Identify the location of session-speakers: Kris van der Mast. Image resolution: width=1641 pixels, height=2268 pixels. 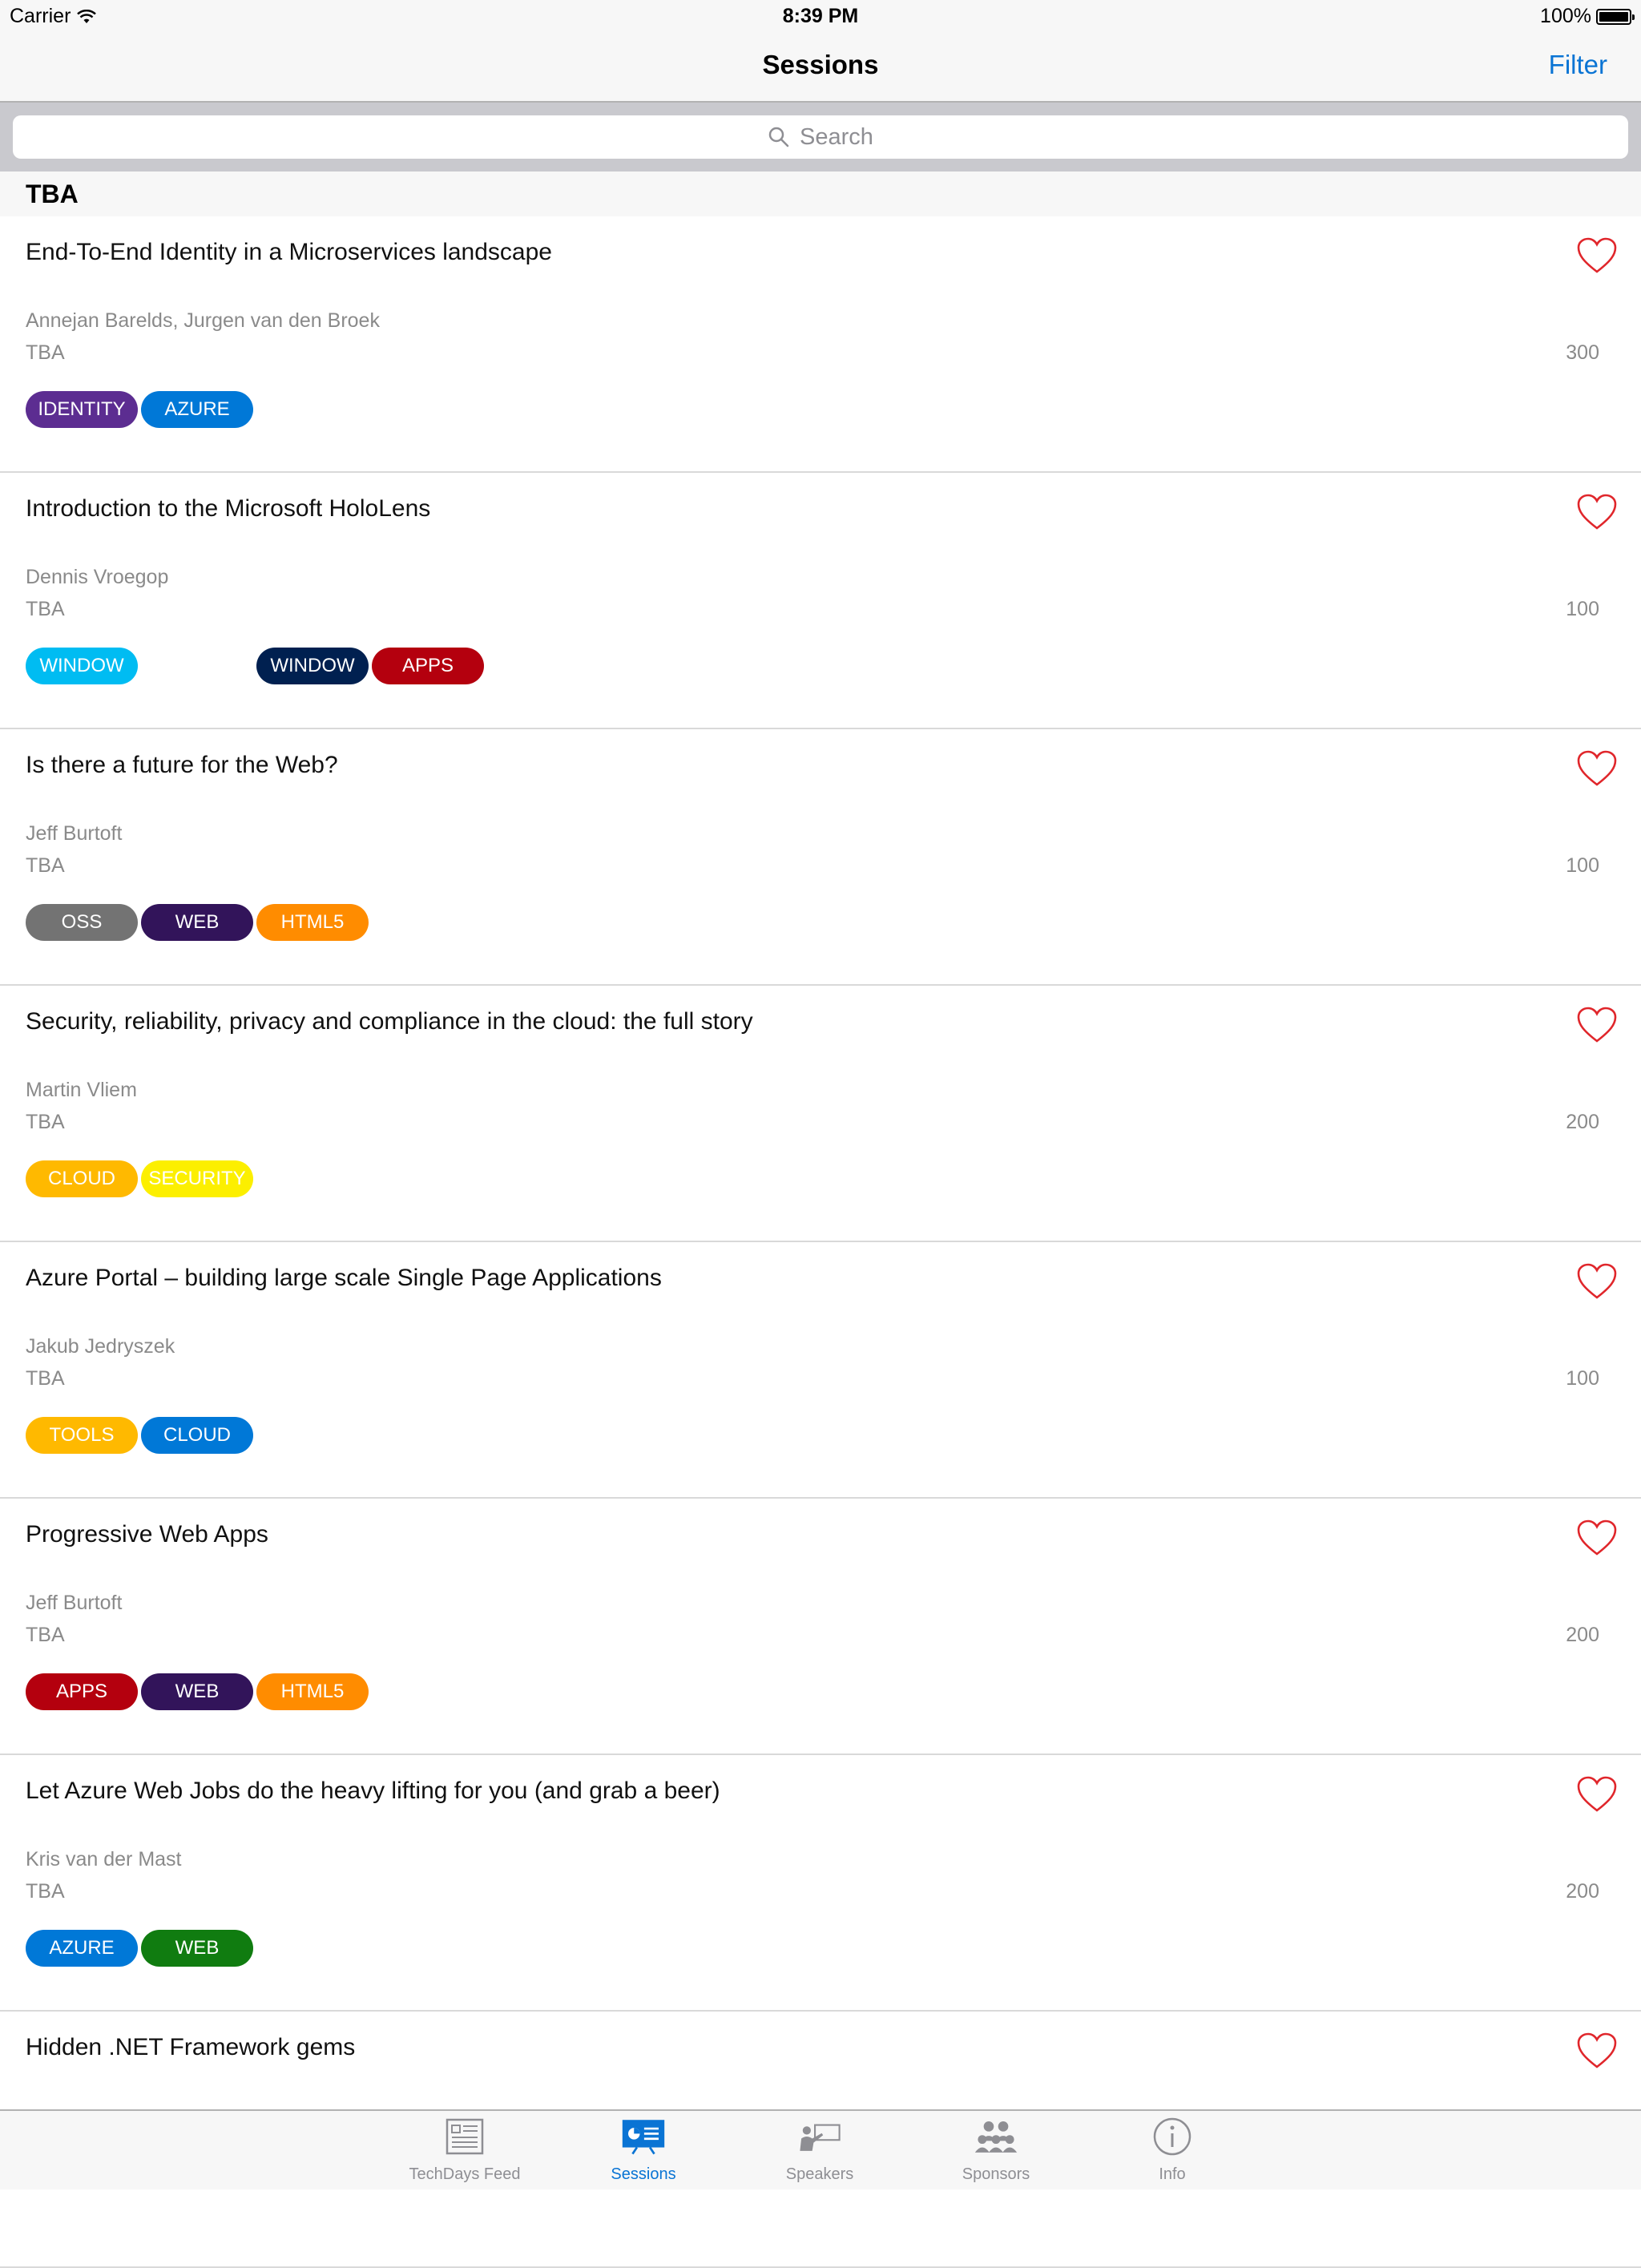
(104, 1859).